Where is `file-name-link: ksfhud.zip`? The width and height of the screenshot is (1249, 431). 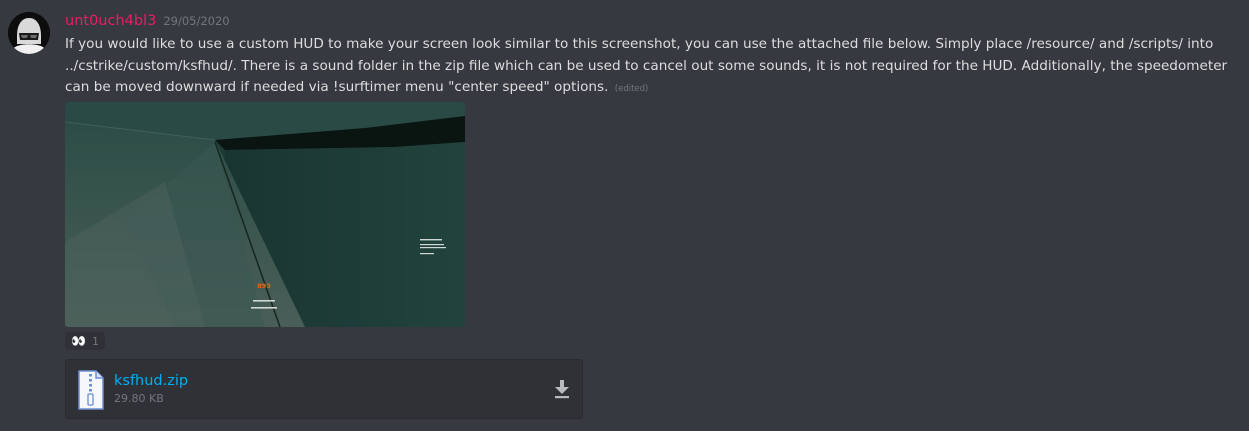 file-name-link: ksfhud.zip is located at coordinates (151, 381).